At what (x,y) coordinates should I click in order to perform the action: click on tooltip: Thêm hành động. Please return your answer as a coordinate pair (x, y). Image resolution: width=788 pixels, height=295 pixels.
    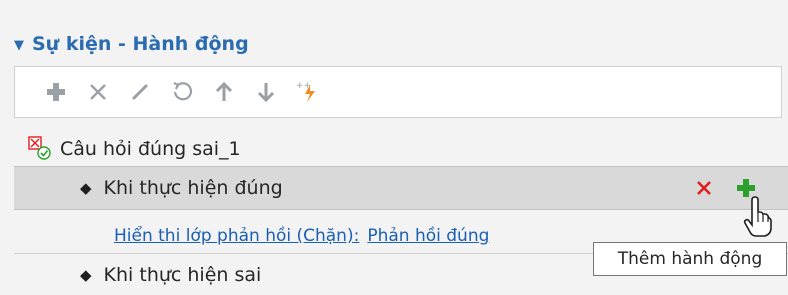
    Looking at the image, I should click on (690, 259).